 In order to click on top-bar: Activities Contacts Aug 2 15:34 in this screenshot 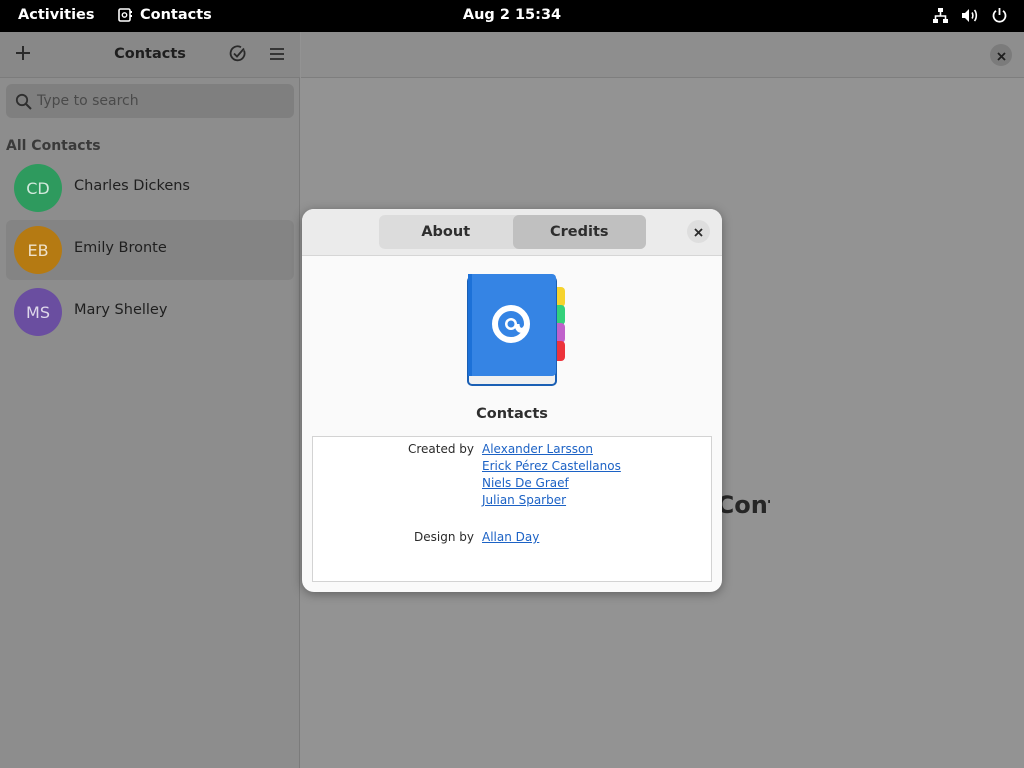, I will do `click(512, 16)`.